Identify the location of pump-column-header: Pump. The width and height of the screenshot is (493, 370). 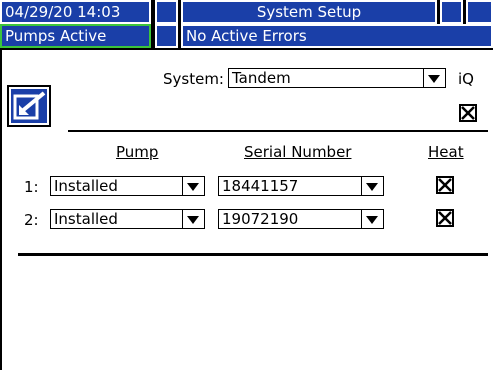
(137, 152).